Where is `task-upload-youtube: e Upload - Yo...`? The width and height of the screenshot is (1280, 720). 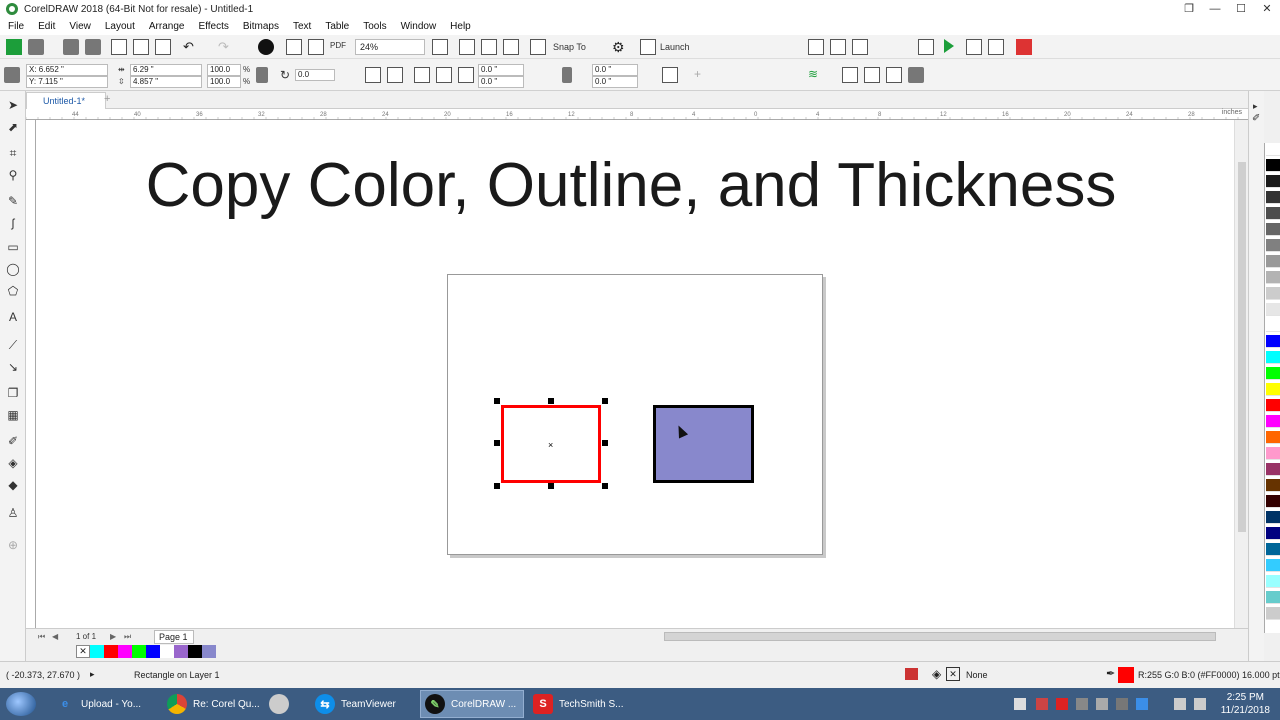 task-upload-youtube: e Upload - Yo... is located at coordinates (105, 704).